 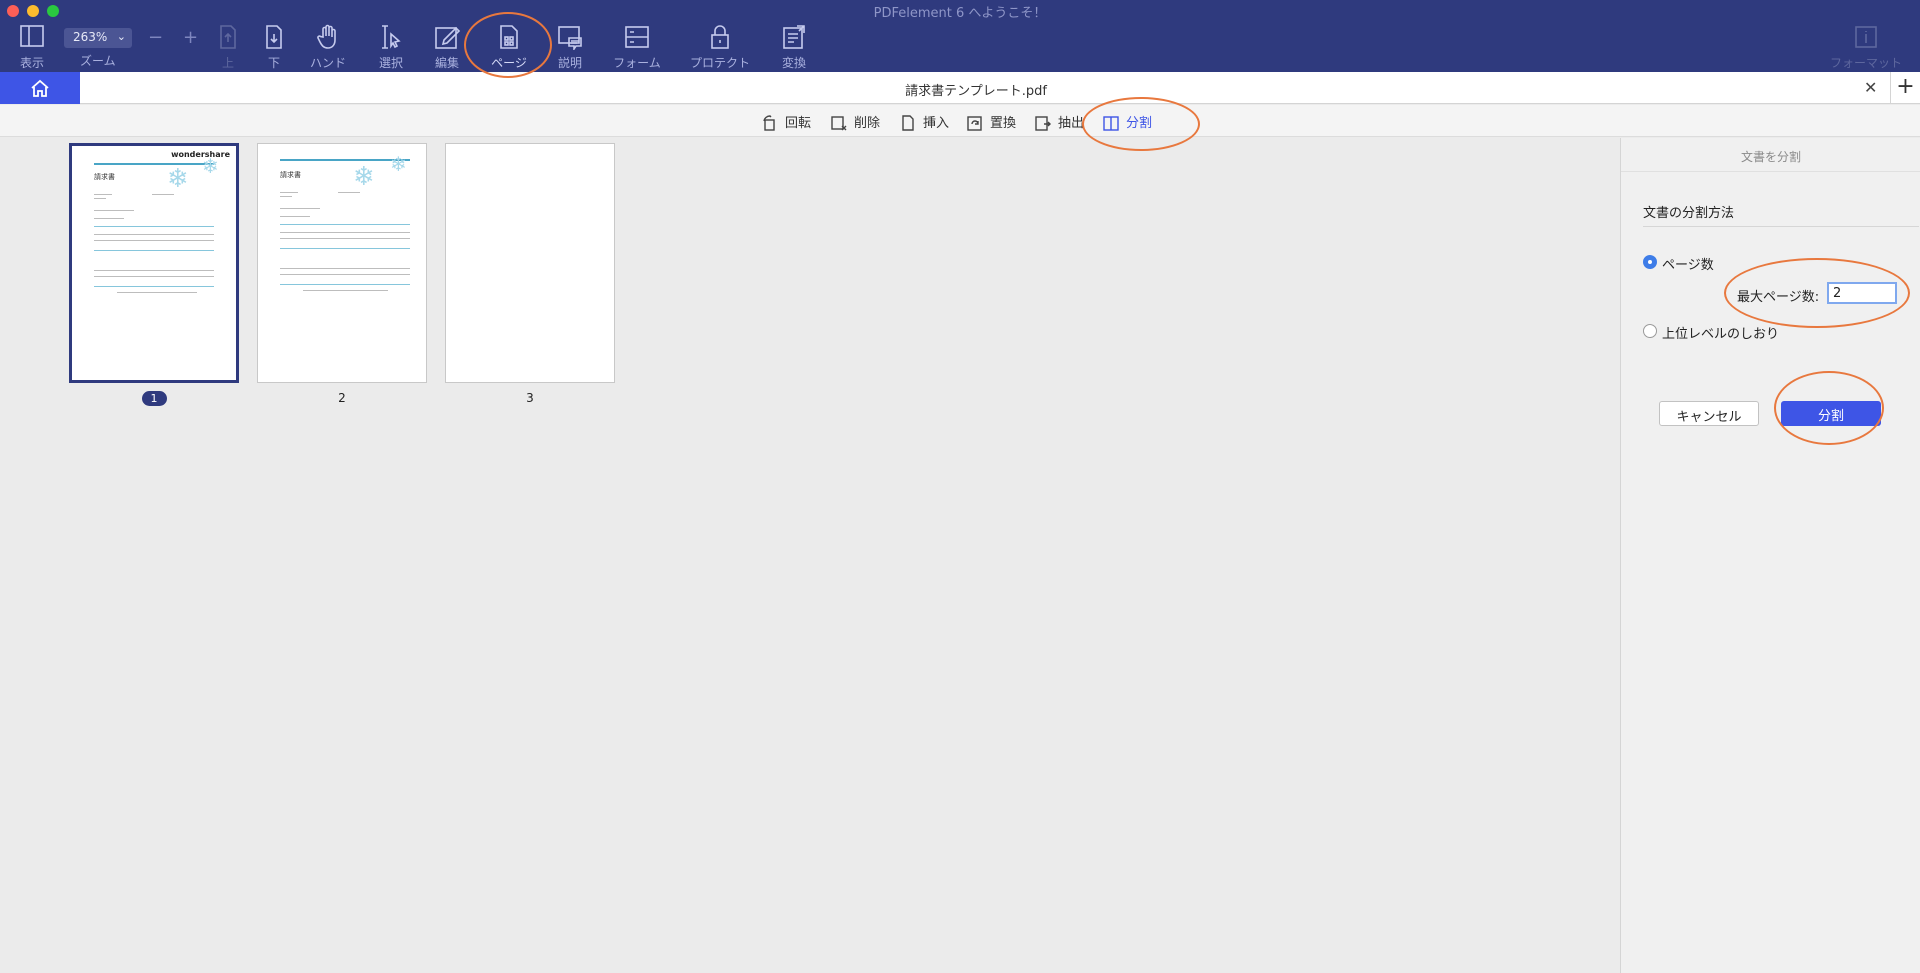 I want to click on comment-tool-button: 説明, so click(x=570, y=47).